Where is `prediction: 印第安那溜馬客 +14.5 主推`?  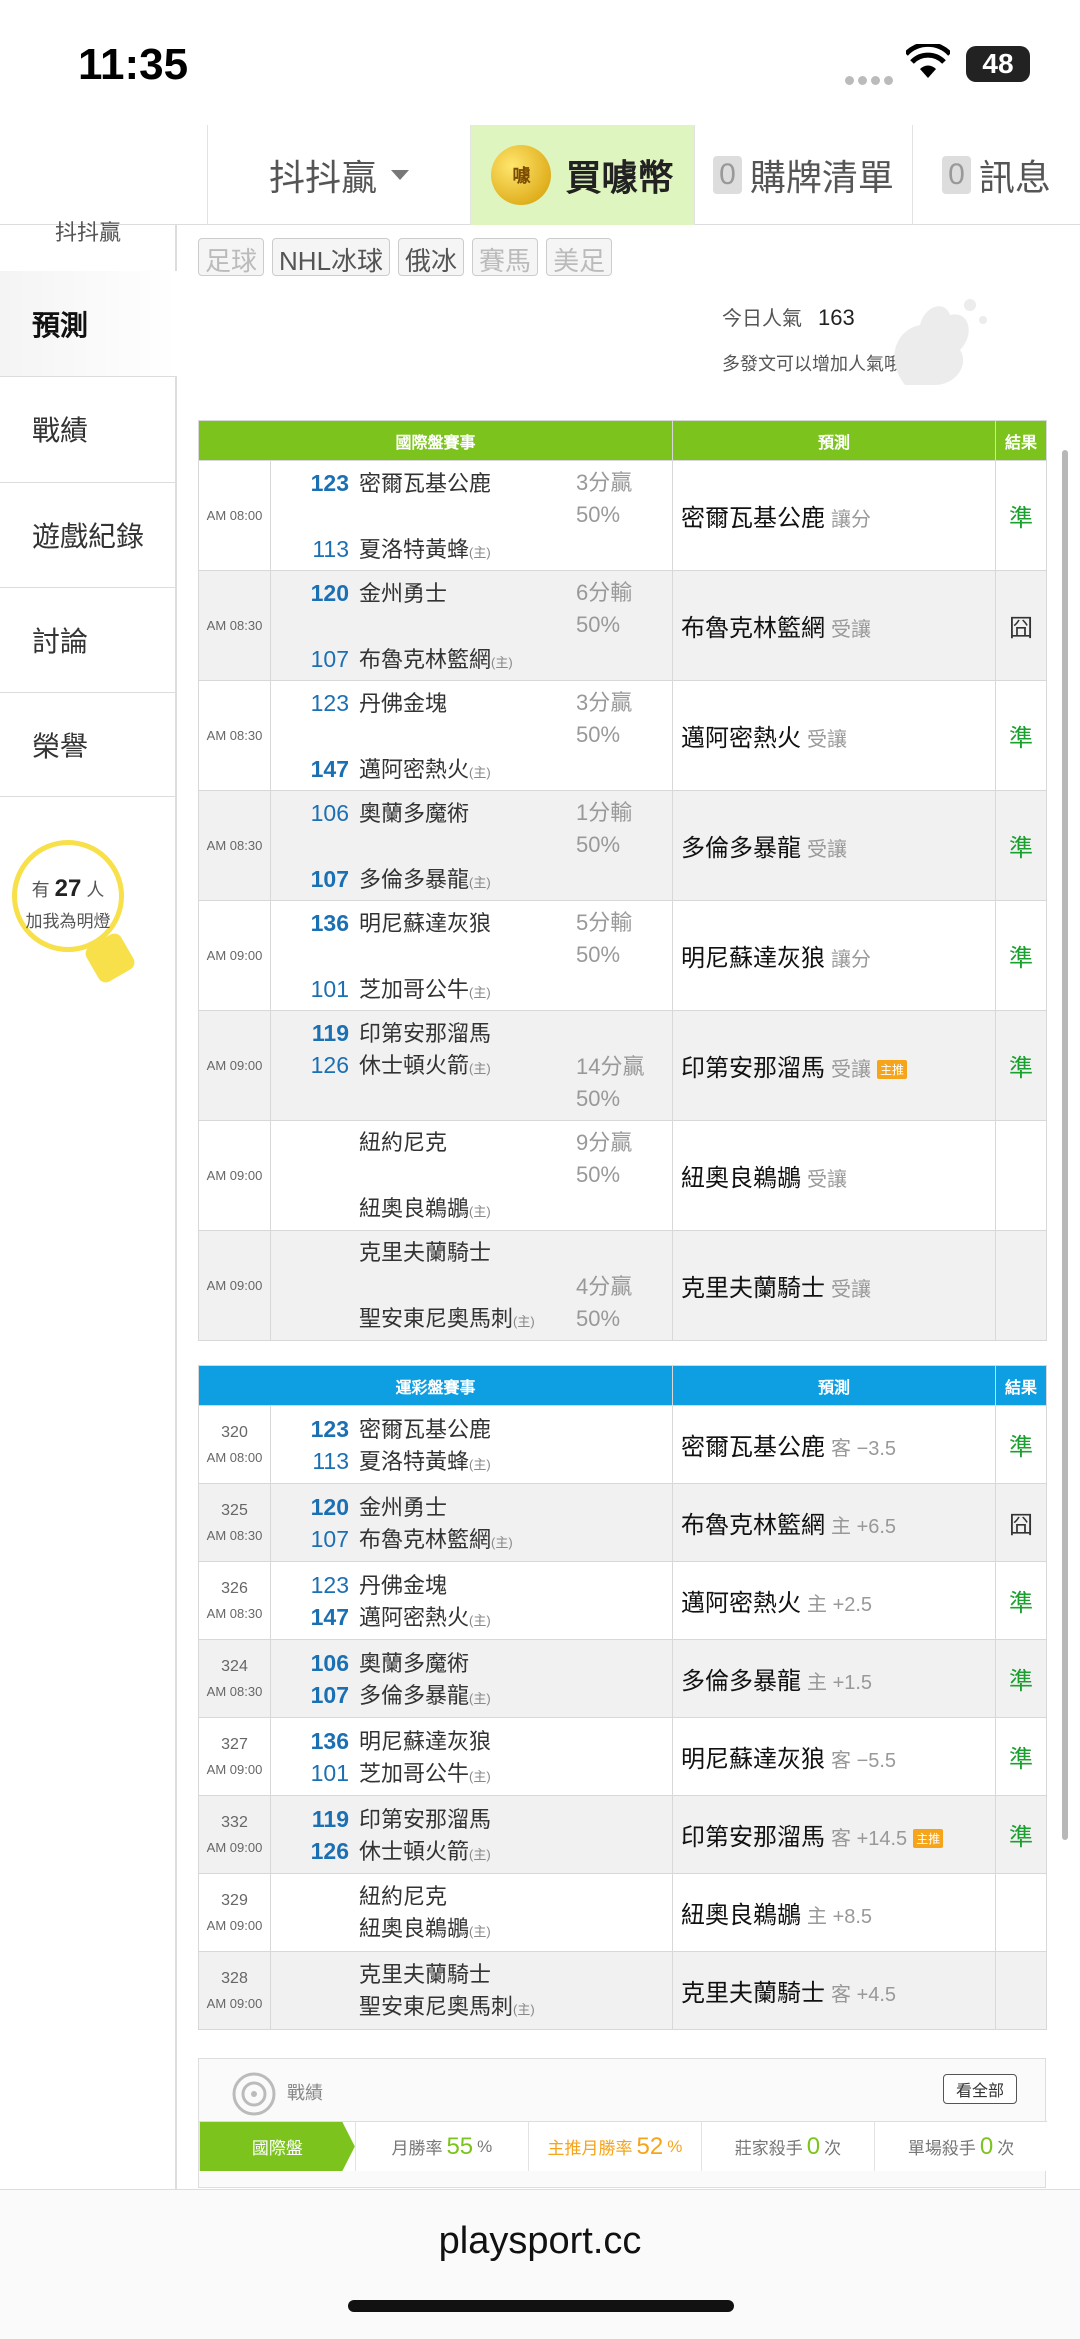
prediction: 印第安那溜馬客 +14.5 主推 is located at coordinates (834, 1834).